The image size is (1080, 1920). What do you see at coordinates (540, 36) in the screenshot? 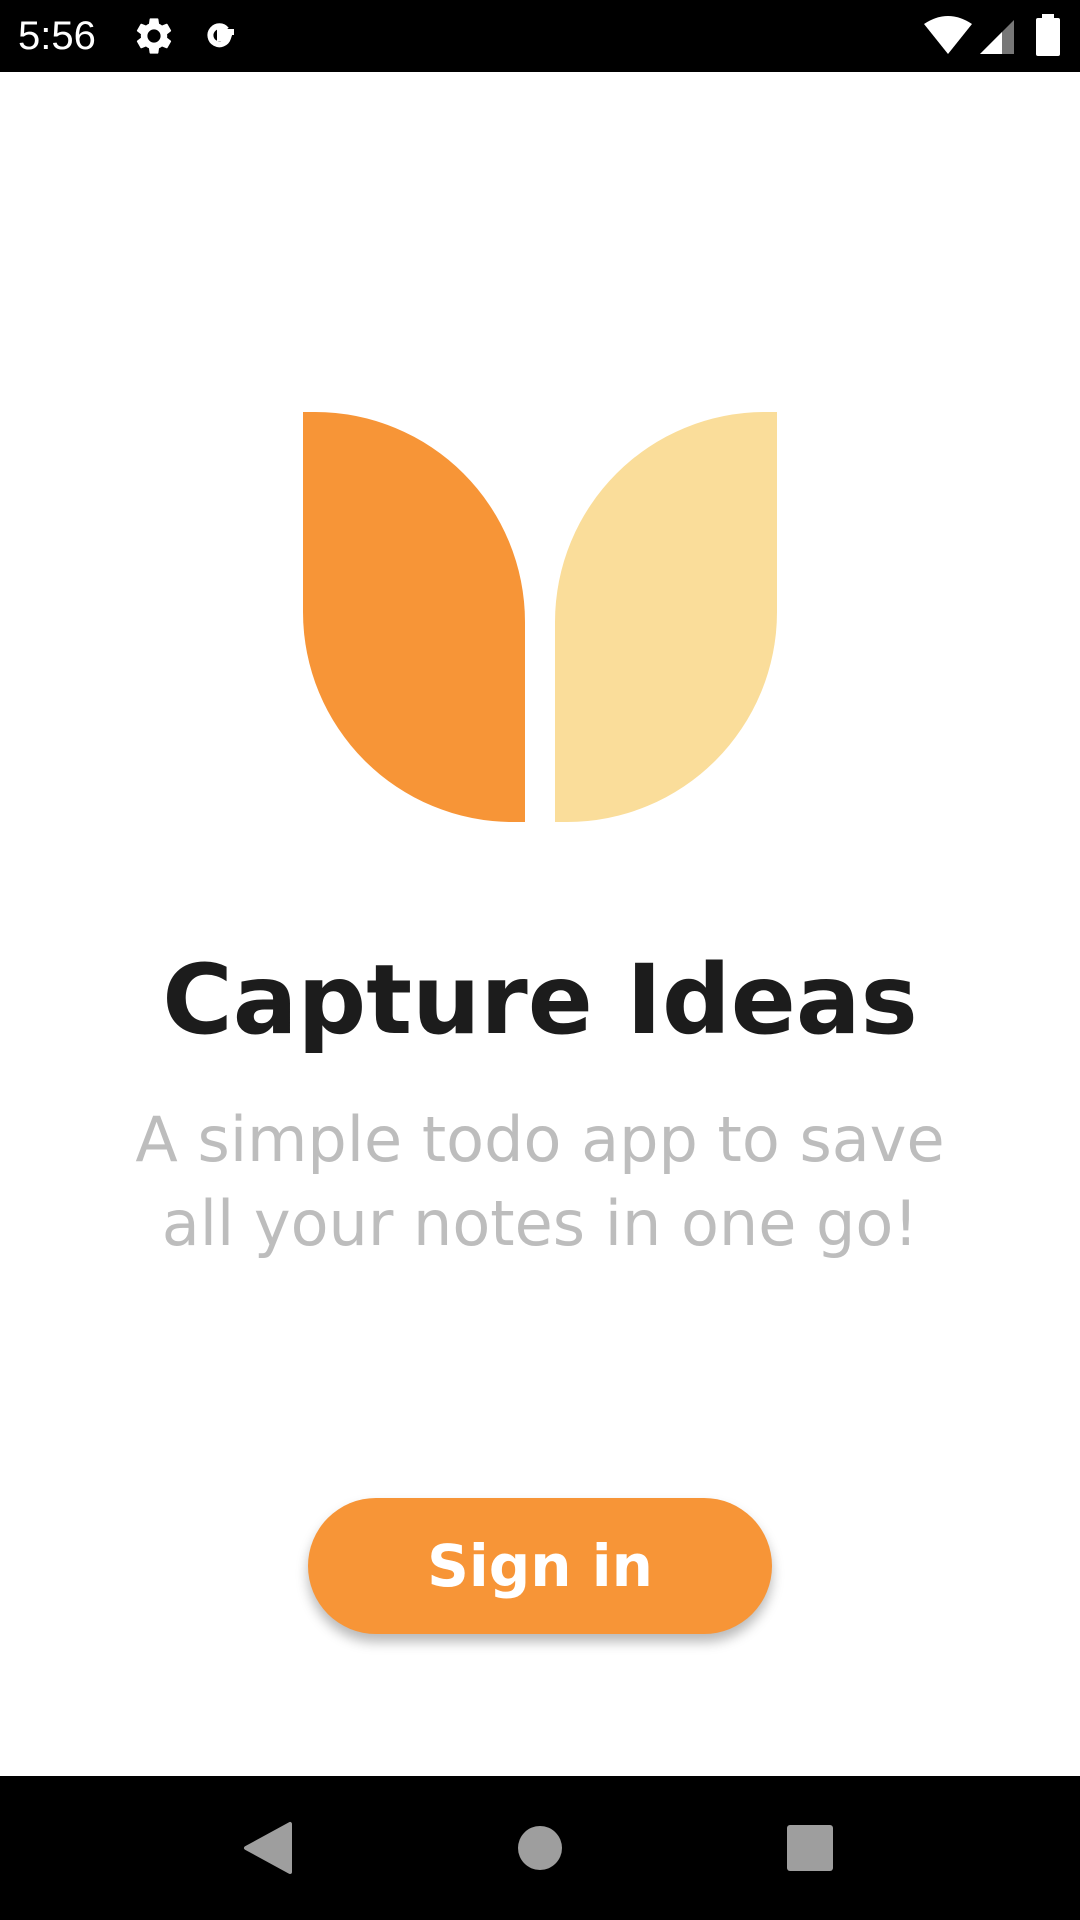
I see `status-bar: 5:56` at bounding box center [540, 36].